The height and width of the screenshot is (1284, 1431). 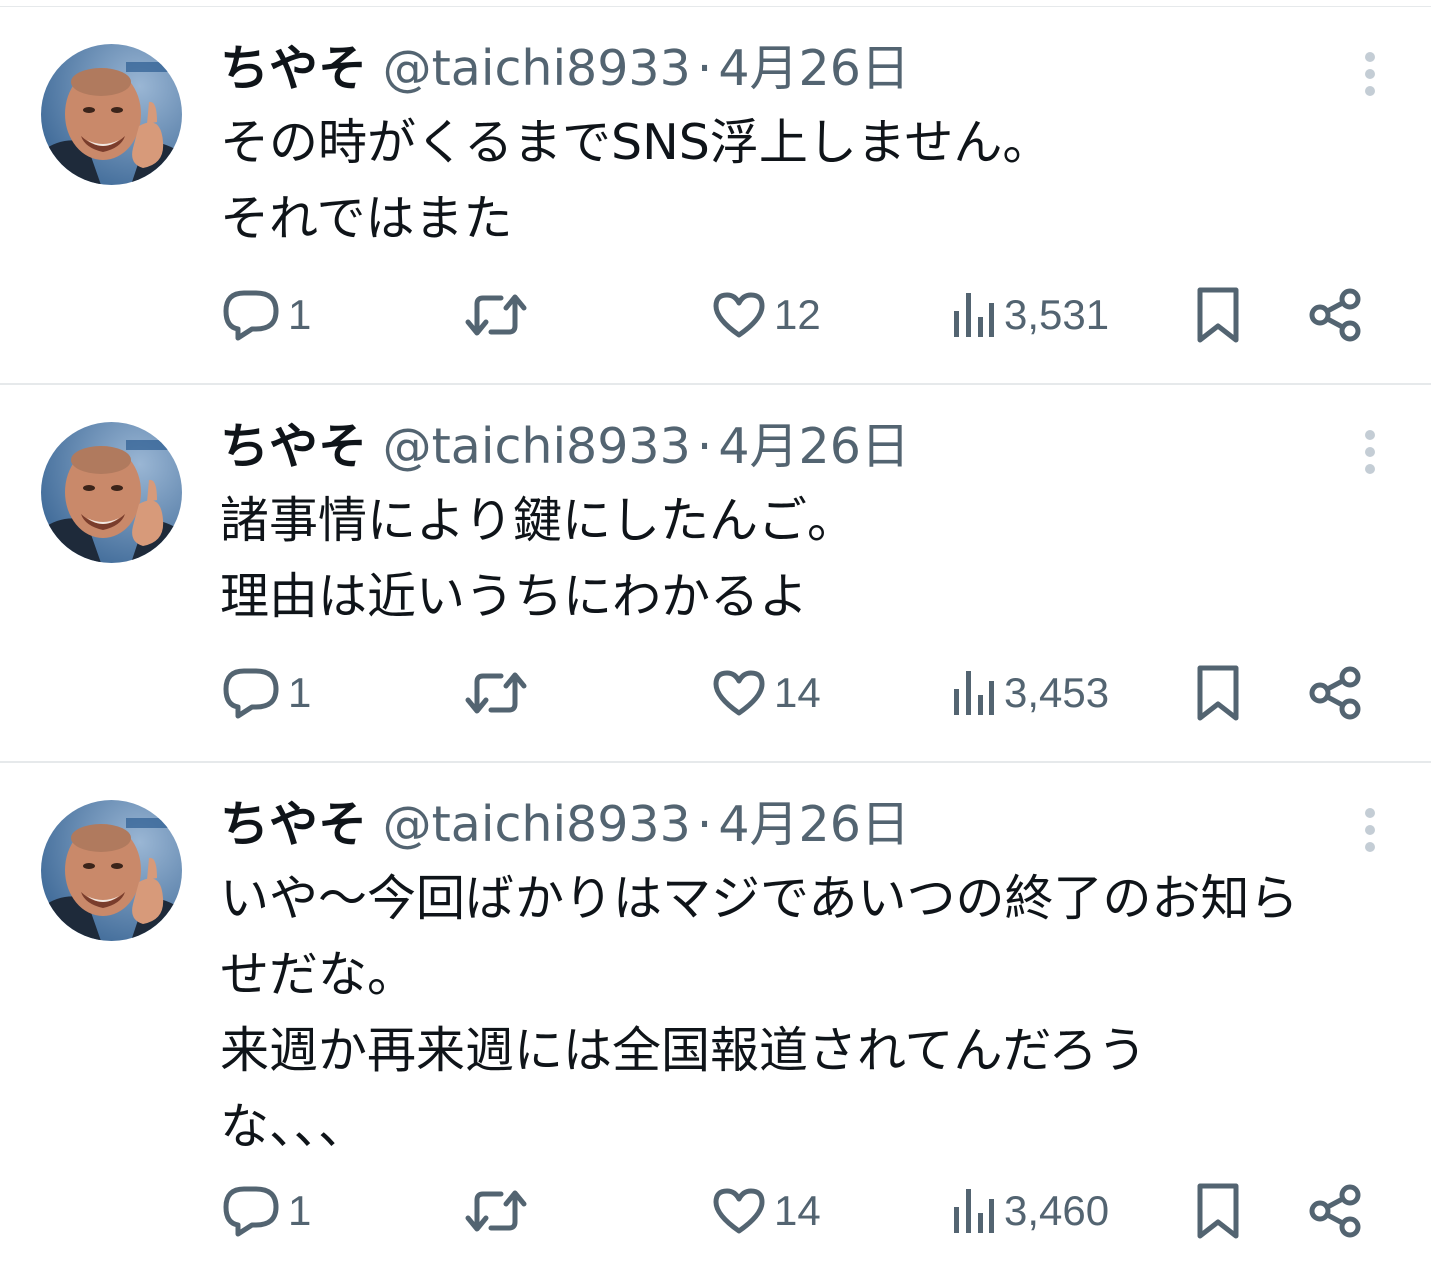 What do you see at coordinates (1057, 692) in the screenshot?
I see `view-count: 3,453` at bounding box center [1057, 692].